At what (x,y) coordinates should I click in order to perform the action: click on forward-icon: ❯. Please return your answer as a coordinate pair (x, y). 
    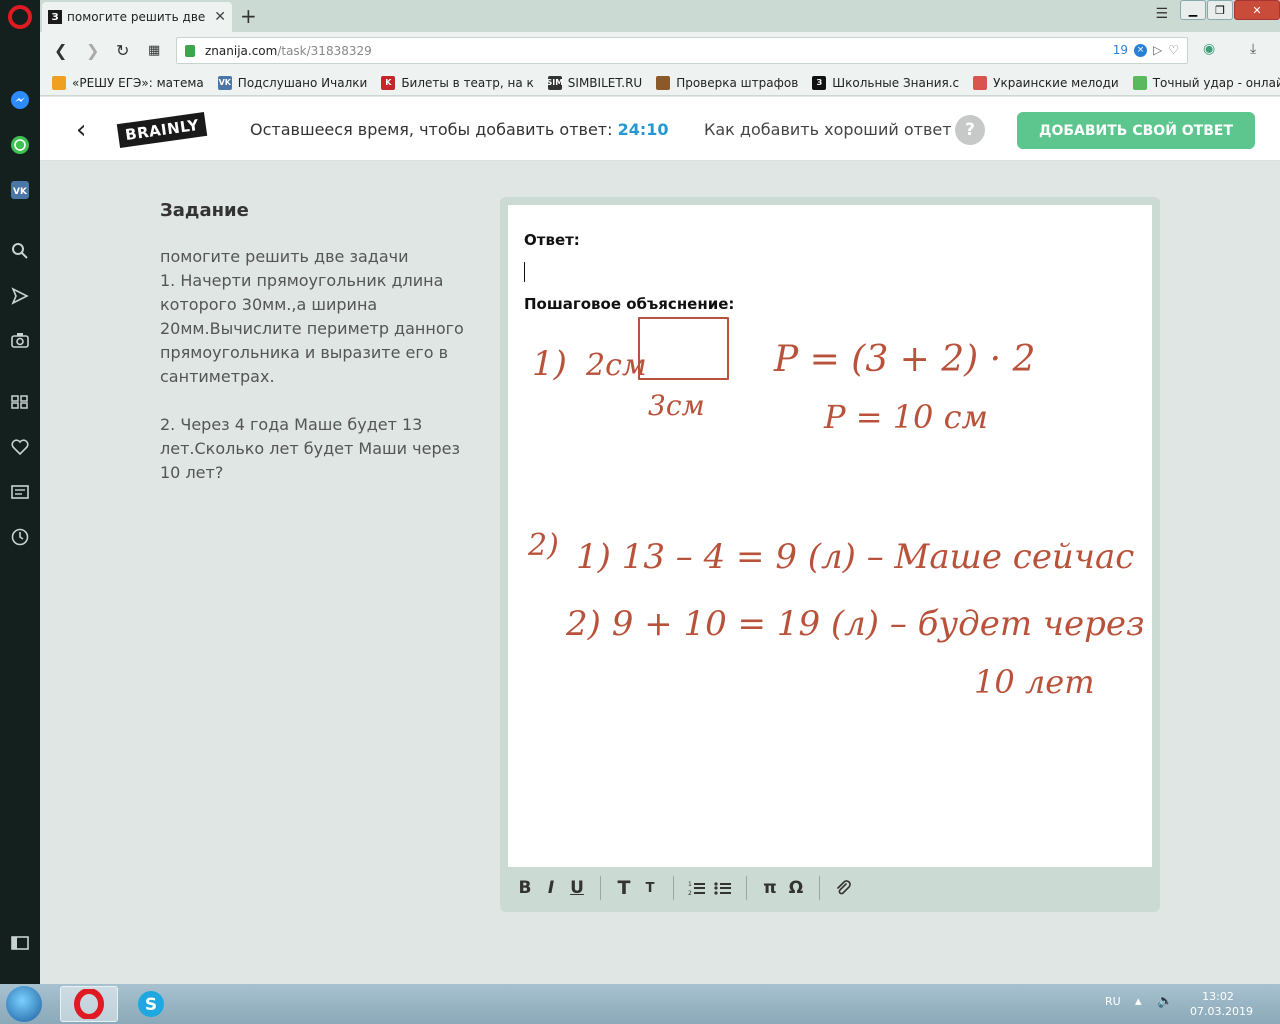
    Looking at the image, I should click on (92, 50).